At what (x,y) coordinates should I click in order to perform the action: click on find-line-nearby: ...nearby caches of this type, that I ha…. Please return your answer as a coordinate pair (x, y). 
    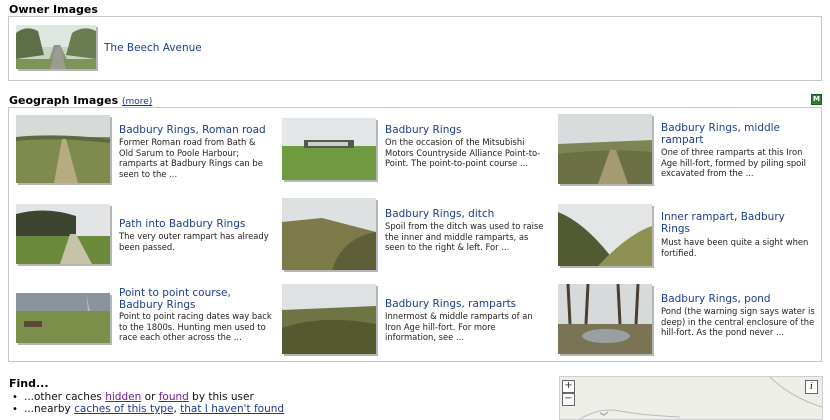
    Looking at the image, I should click on (154, 409).